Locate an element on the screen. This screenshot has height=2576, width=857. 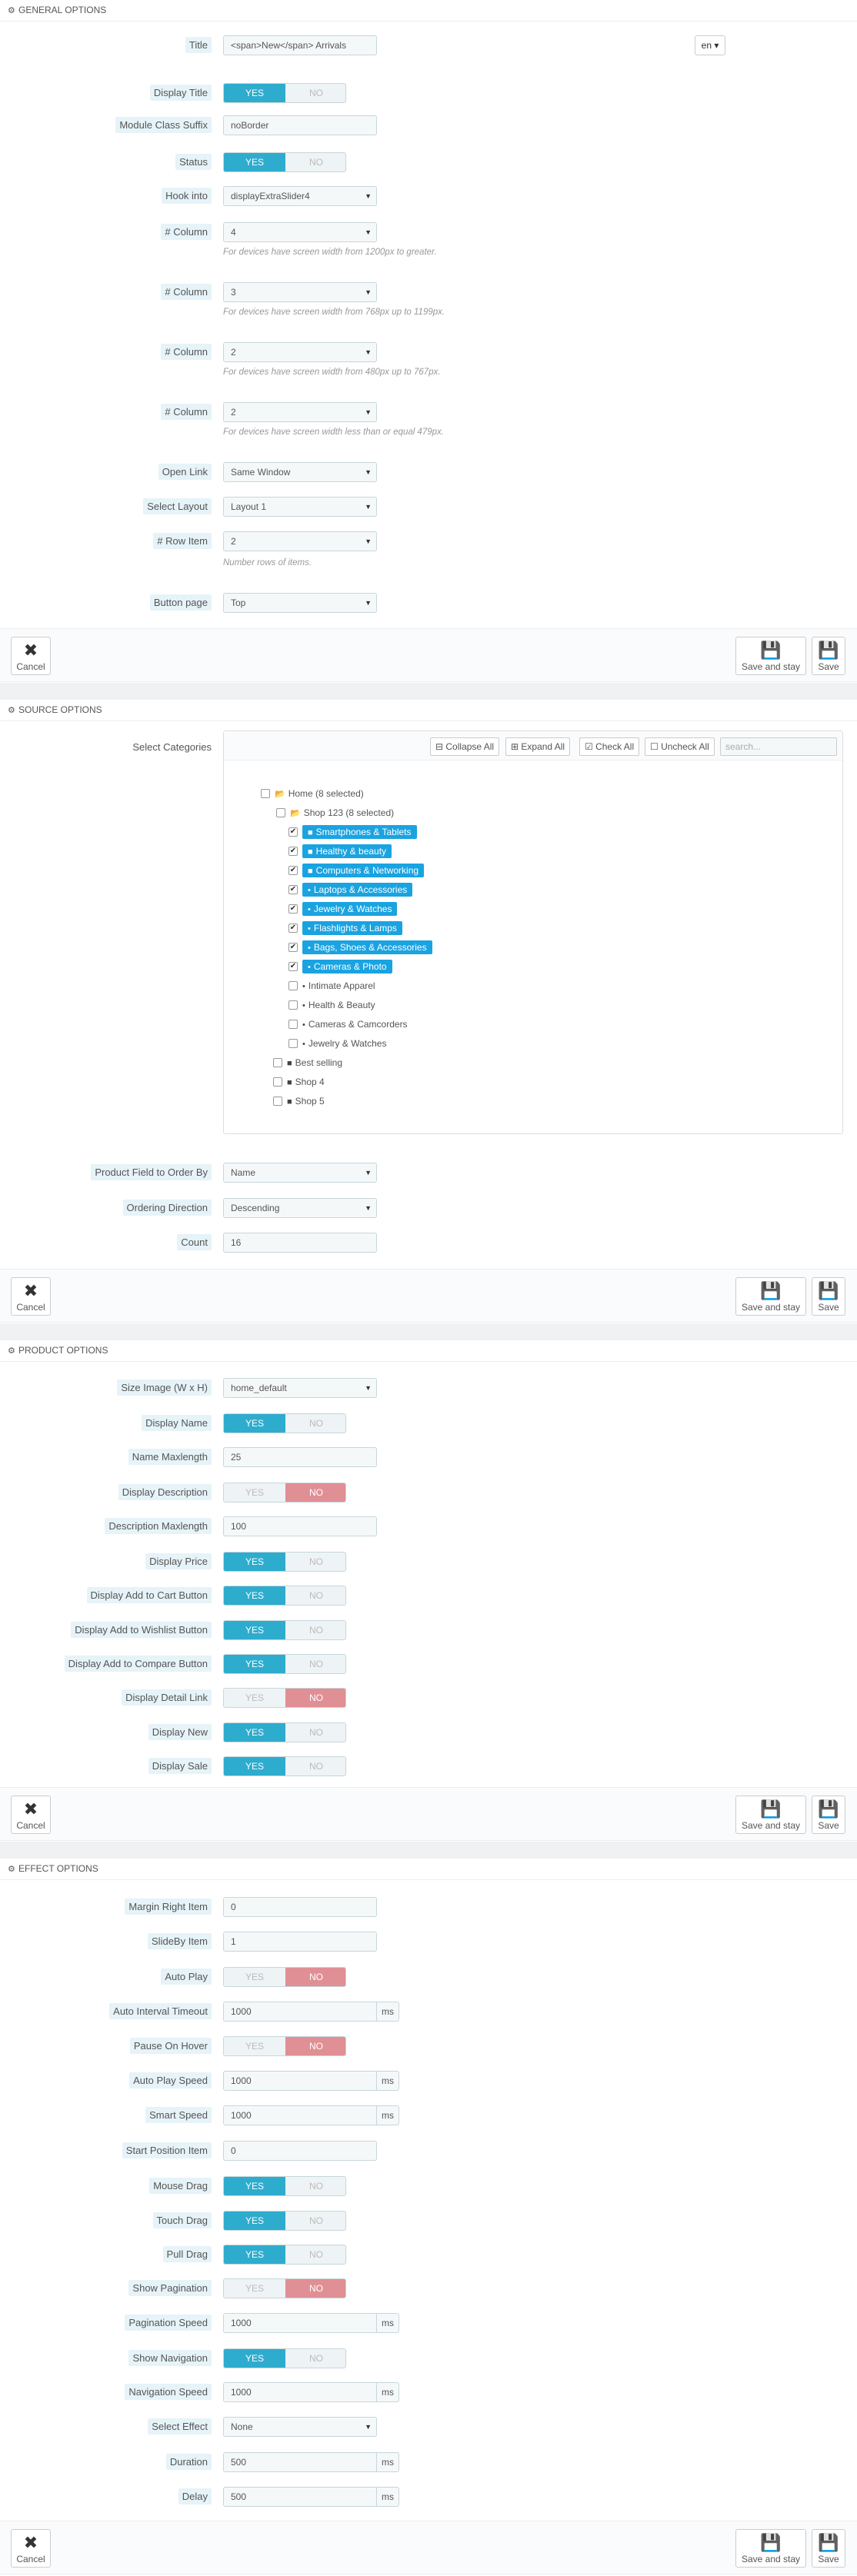
show-navigation-switch: YES NO is located at coordinates (284, 2358).